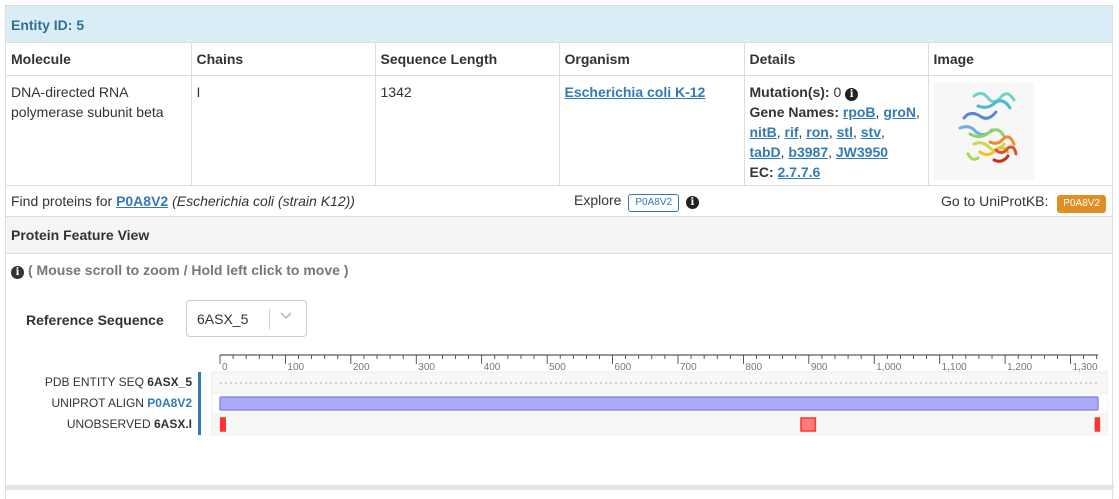  Describe the element at coordinates (108, 423) in the screenshot. I see `track-prefix: UNOBSERVED` at that location.